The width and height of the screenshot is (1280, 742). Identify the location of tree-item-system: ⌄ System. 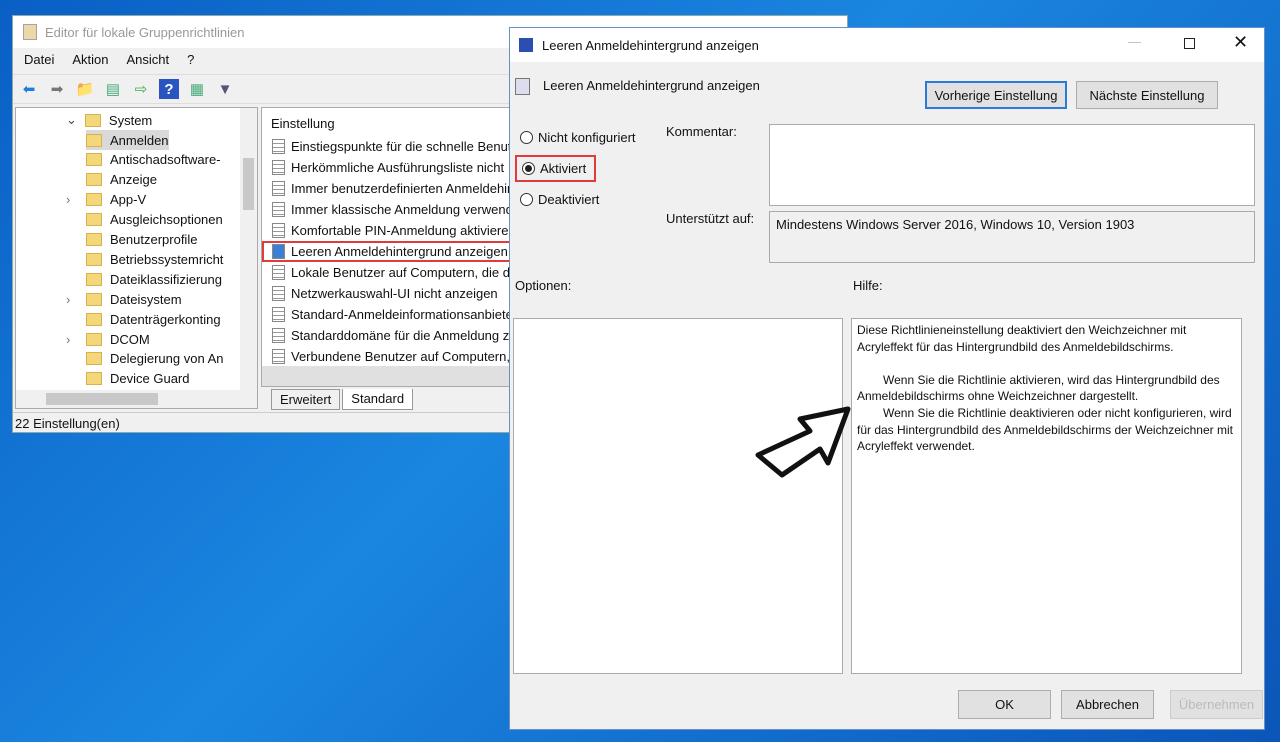
(109, 120).